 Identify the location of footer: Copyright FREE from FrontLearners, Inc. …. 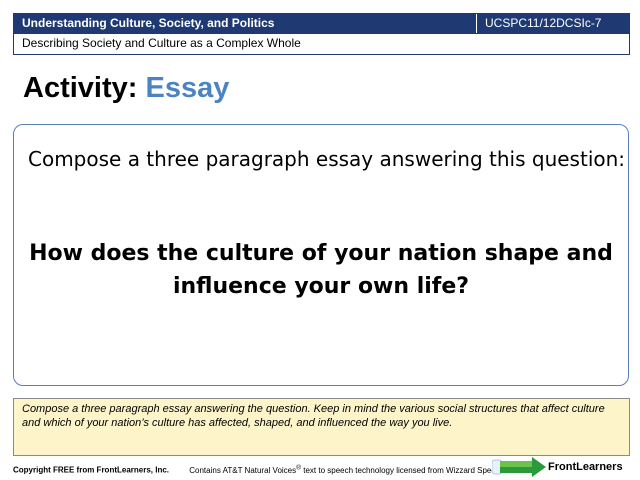
(267, 469).